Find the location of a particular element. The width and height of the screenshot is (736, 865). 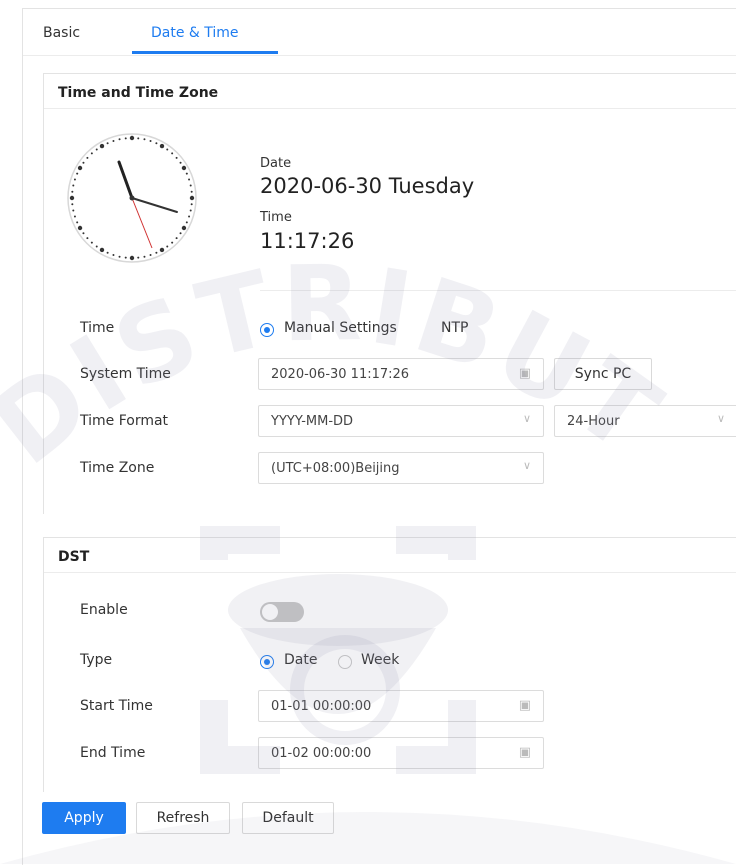

tab-bar: Basic Date & Time is located at coordinates (379, 32).